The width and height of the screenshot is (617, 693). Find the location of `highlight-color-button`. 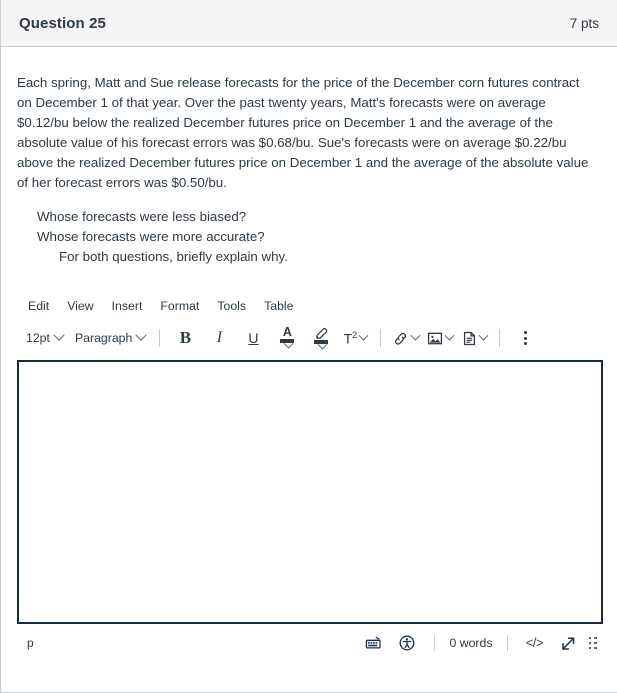

highlight-color-button is located at coordinates (321, 338).